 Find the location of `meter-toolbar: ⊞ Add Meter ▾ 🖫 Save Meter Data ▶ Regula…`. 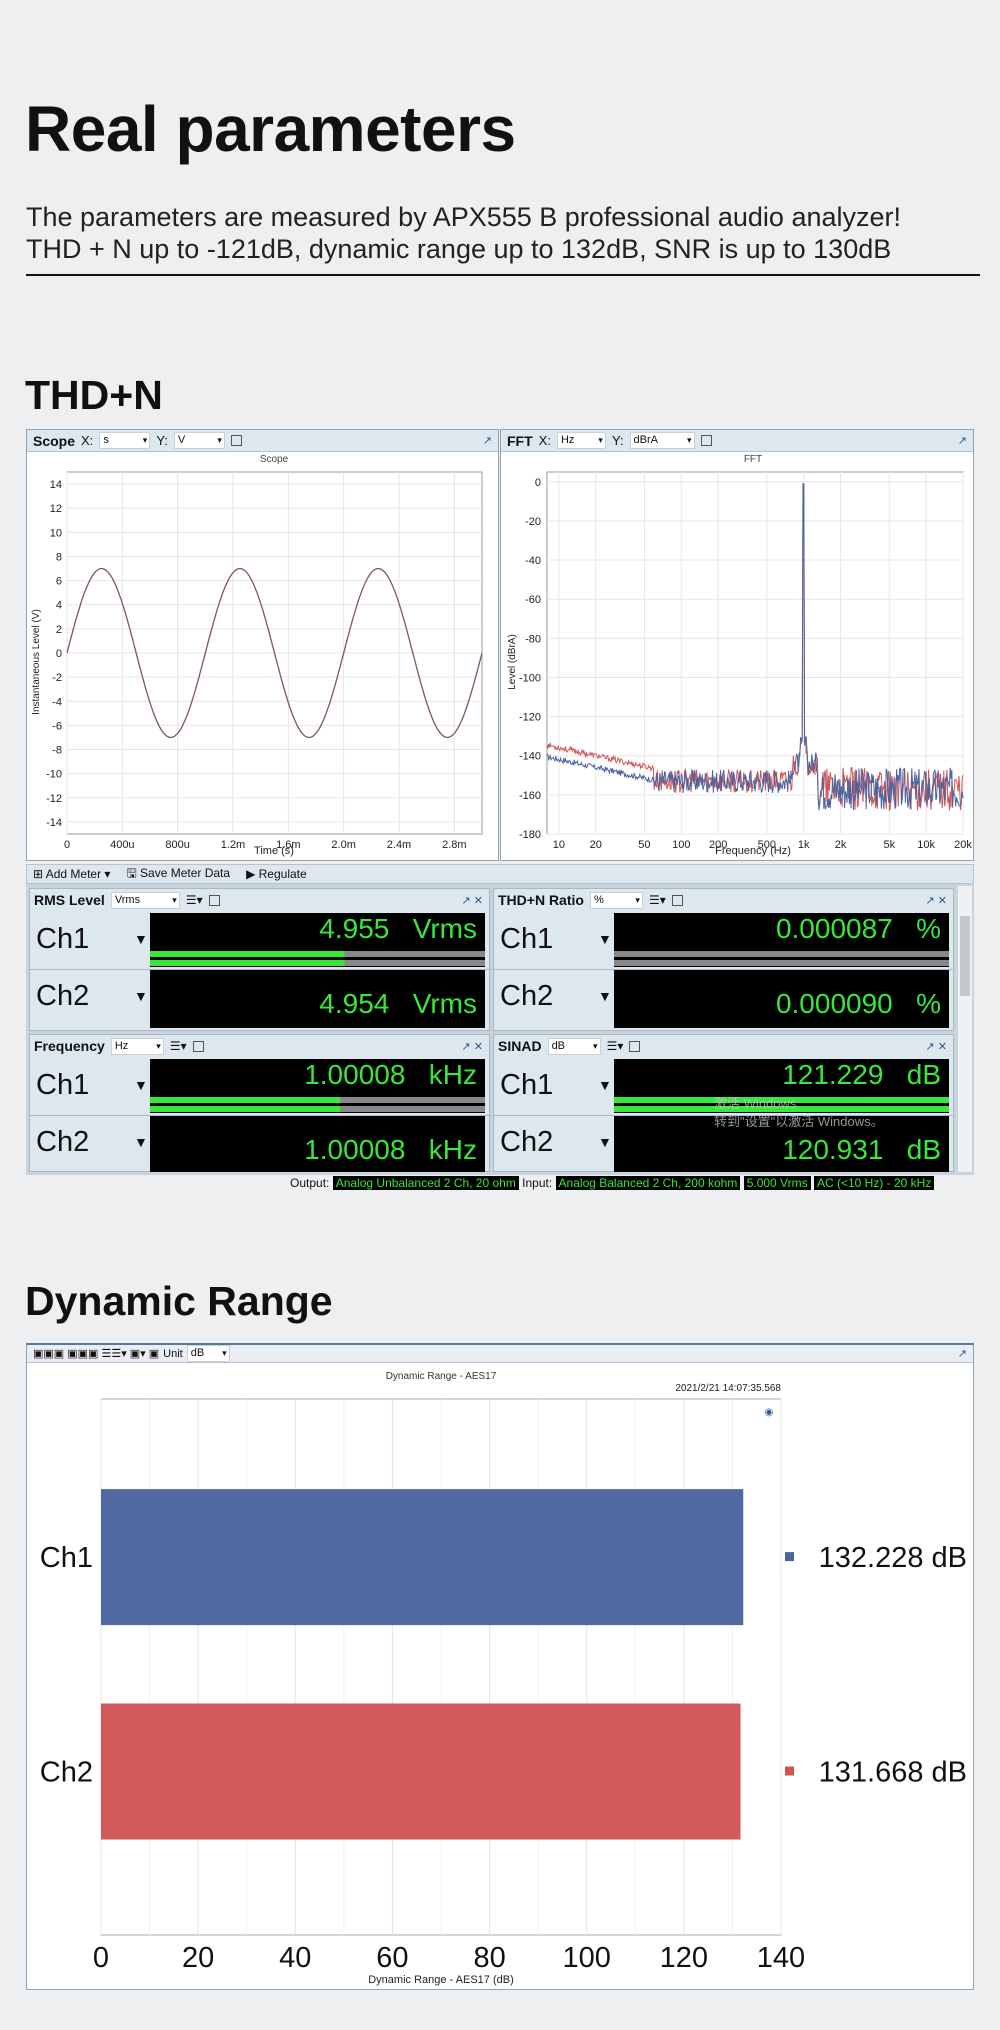

meter-toolbar: ⊞ Add Meter ▾ 🖫 Save Meter Data ▶ Regula… is located at coordinates (500, 874).